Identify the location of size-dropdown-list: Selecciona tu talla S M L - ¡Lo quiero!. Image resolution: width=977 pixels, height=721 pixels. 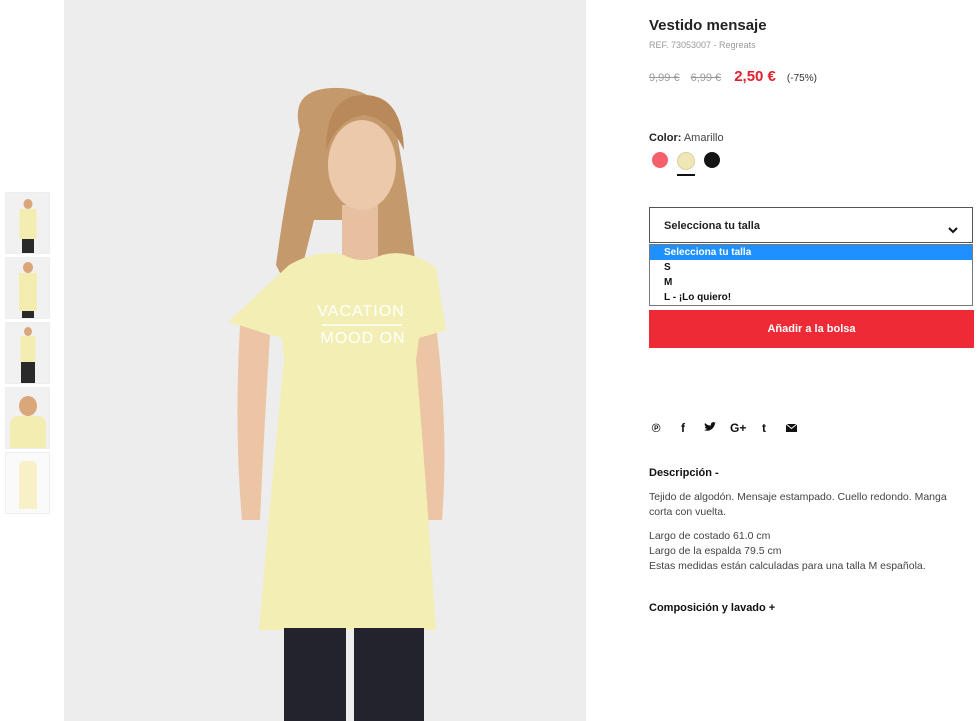
(811, 275).